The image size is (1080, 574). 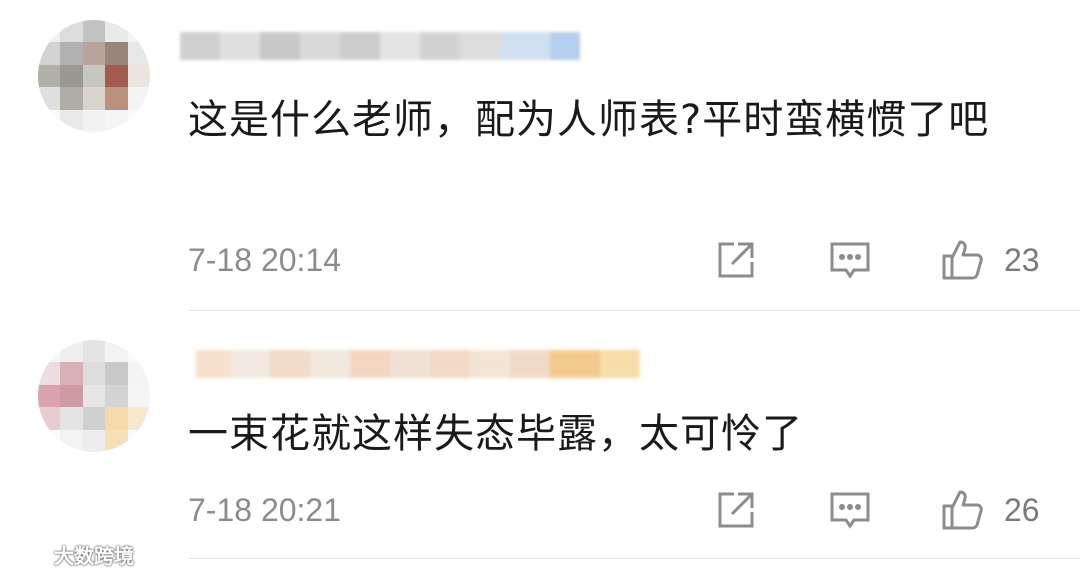 I want to click on comment-text: 这是什么老师，配为人师表?平时蛮横惯了吧, so click(x=589, y=120).